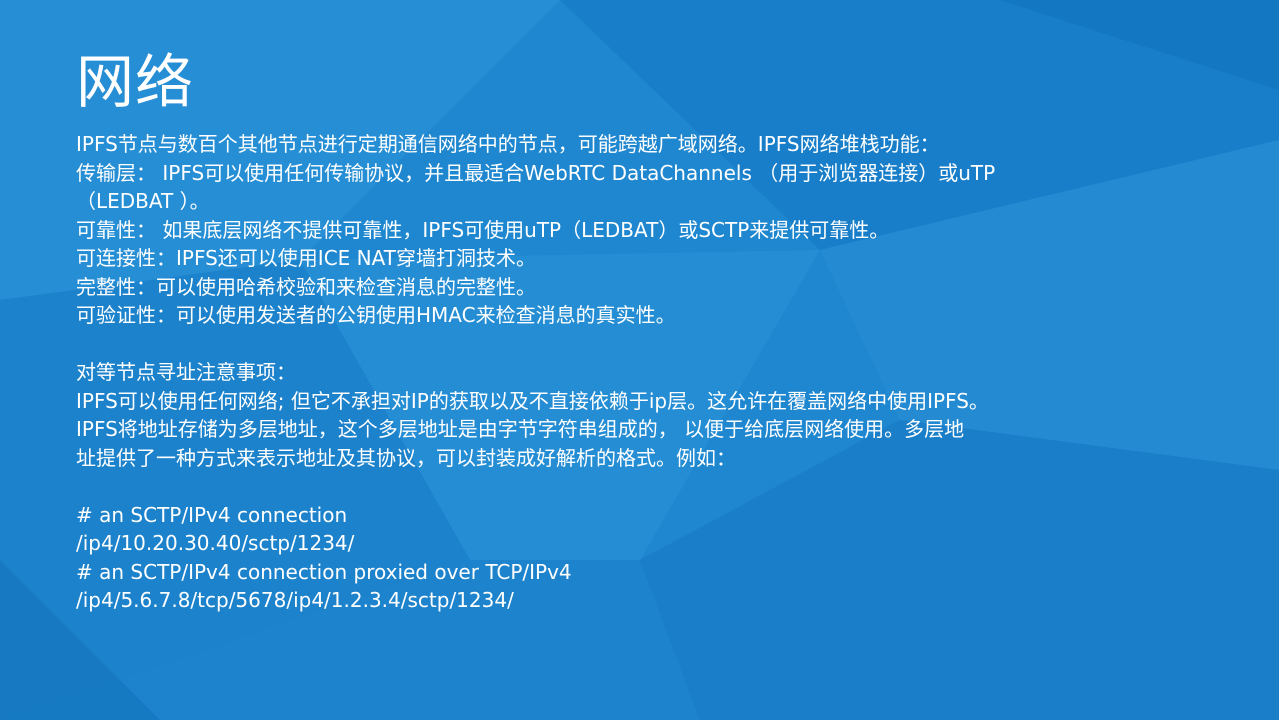 This screenshot has height=720, width=1279. Describe the element at coordinates (135, 82) in the screenshot. I see `slide-title: 网络` at that location.